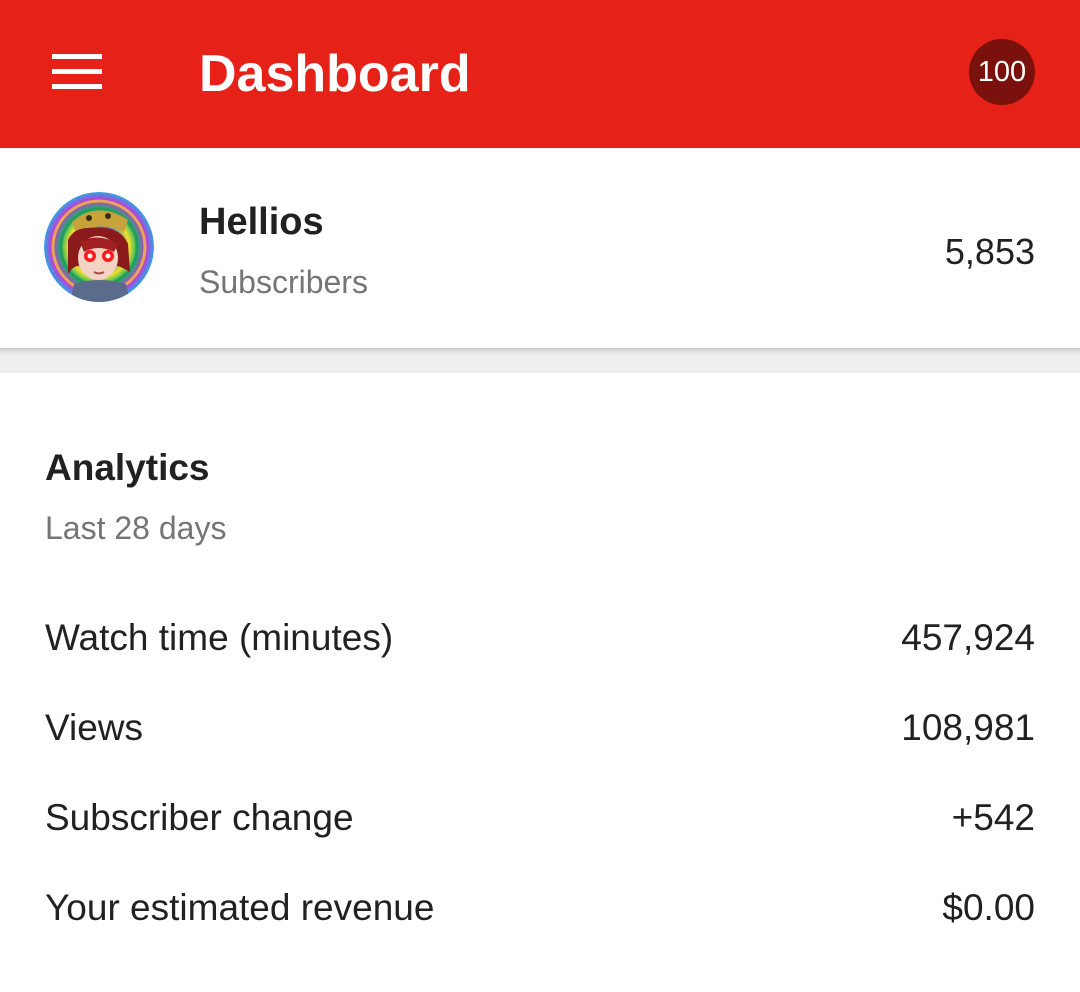 The height and width of the screenshot is (992, 1080). What do you see at coordinates (219, 637) in the screenshot?
I see `metric-label: Watch time (minutes)` at bounding box center [219, 637].